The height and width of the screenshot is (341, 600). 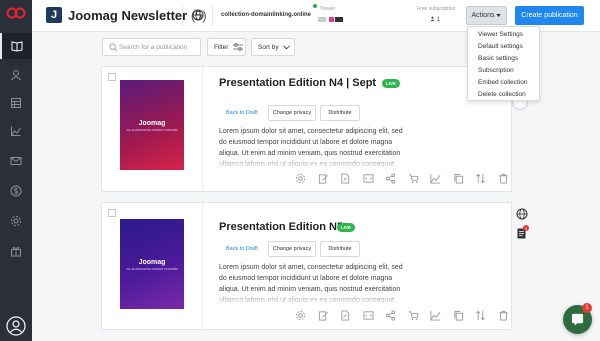 I want to click on menu-item-viewer-settings: Viewer Settings, so click(x=503, y=35).